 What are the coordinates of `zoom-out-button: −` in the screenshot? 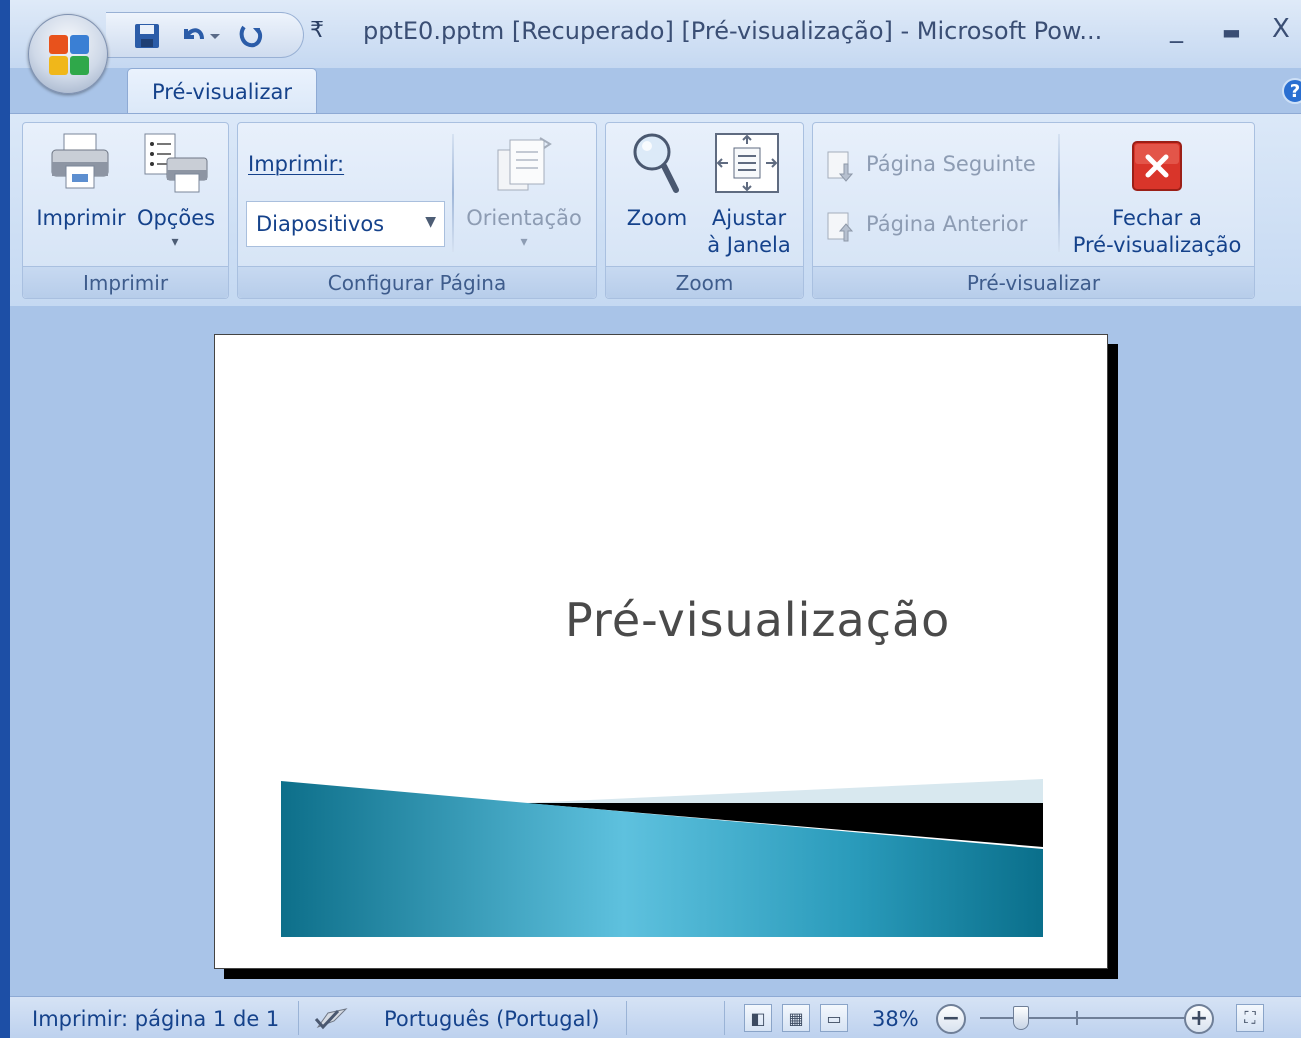 It's located at (951, 1019).